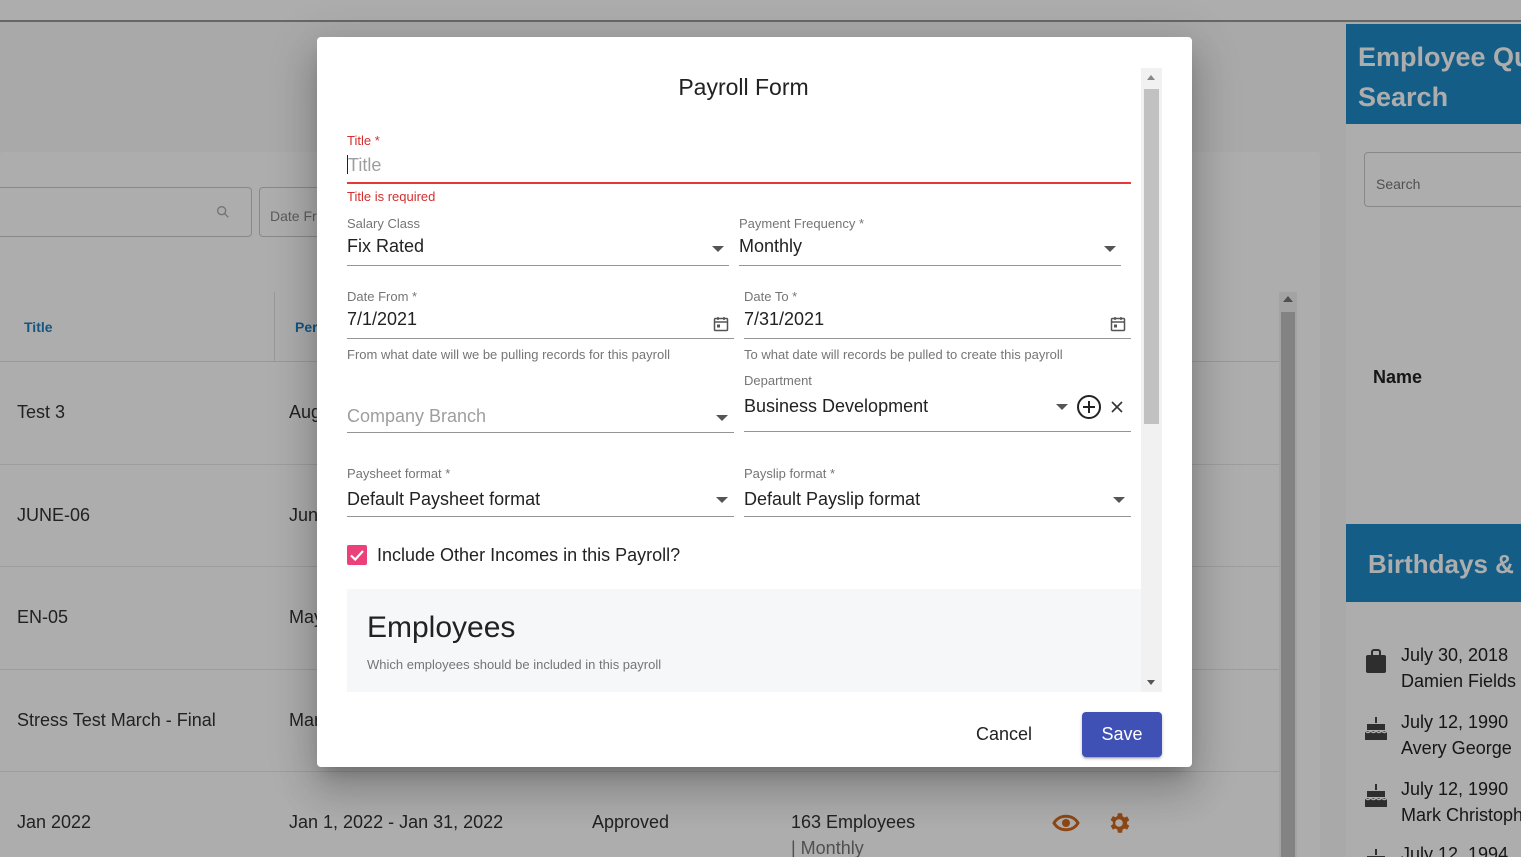 This screenshot has width=1521, height=857. I want to click on cancel-button: Cancel, so click(1004, 734).